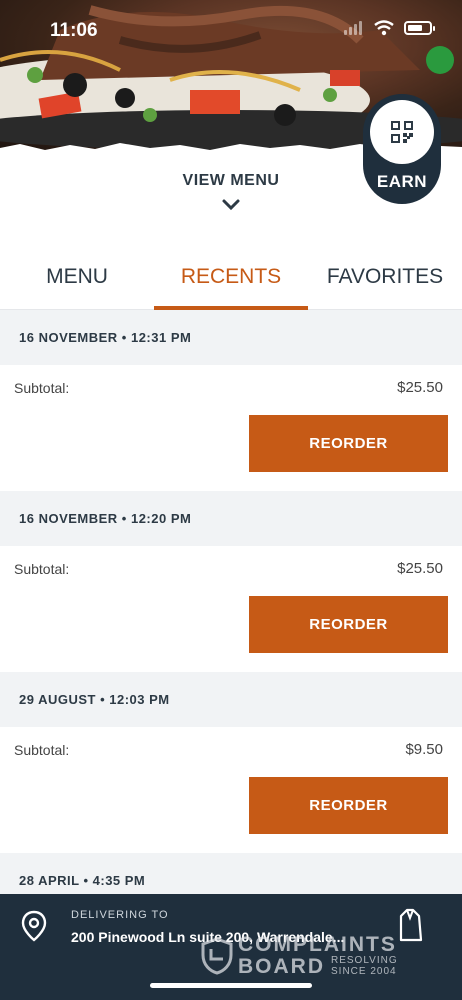  I want to click on tab-bar: MENU RECENTS FAVORITES, so click(231, 277).